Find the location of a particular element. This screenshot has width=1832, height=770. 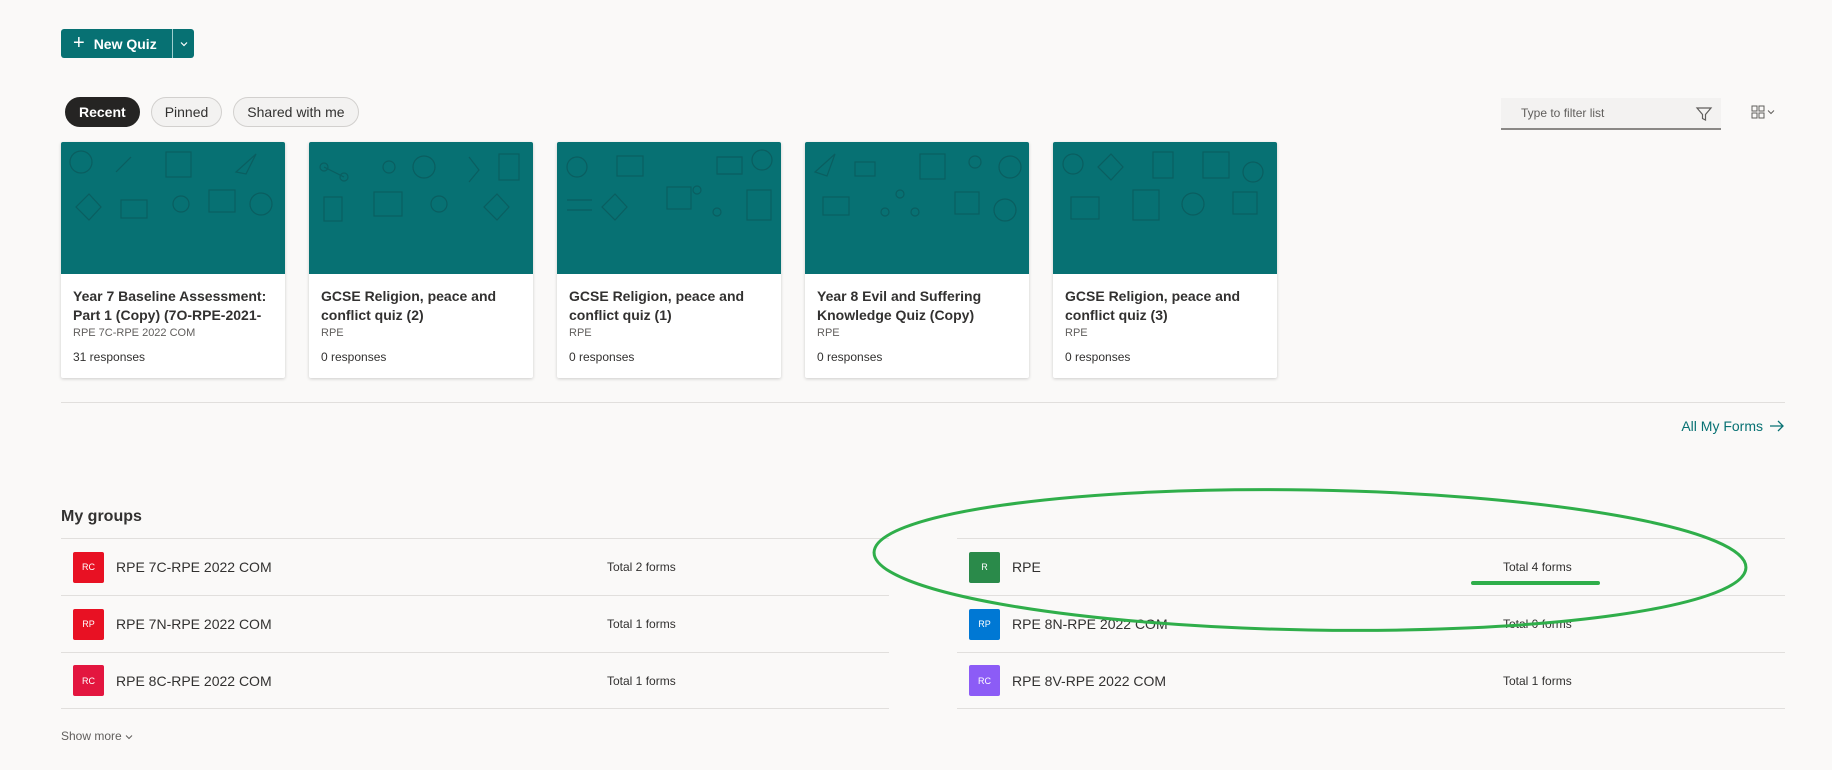

card-group: RPE 7C-RPE 2022 COM is located at coordinates (134, 333).